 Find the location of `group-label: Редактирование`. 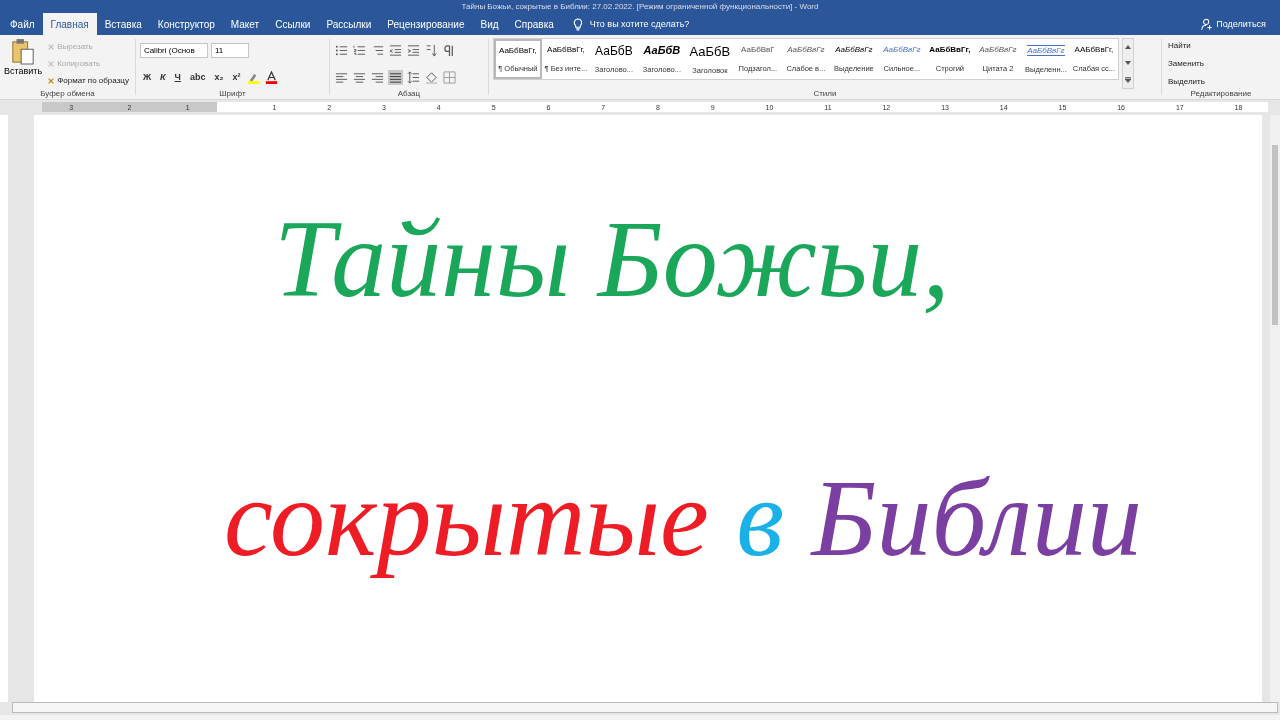

group-label: Редактирование is located at coordinates (1221, 93).